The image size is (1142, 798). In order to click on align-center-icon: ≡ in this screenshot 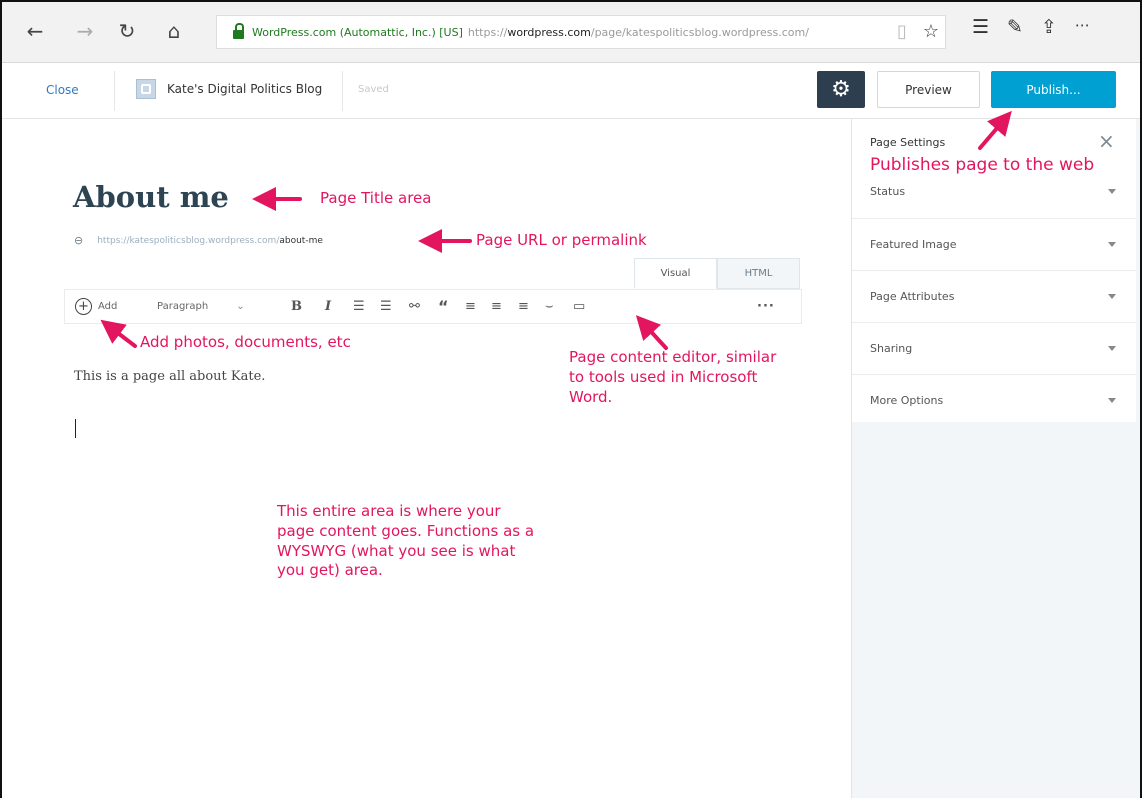, I will do `click(496, 306)`.